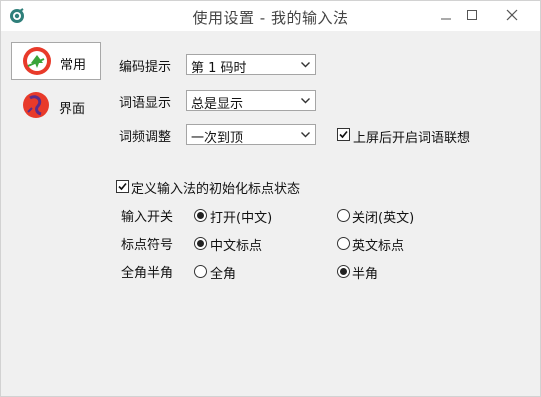 The height and width of the screenshot is (397, 541). I want to click on sidebar-item-general: 常用, so click(56, 61).